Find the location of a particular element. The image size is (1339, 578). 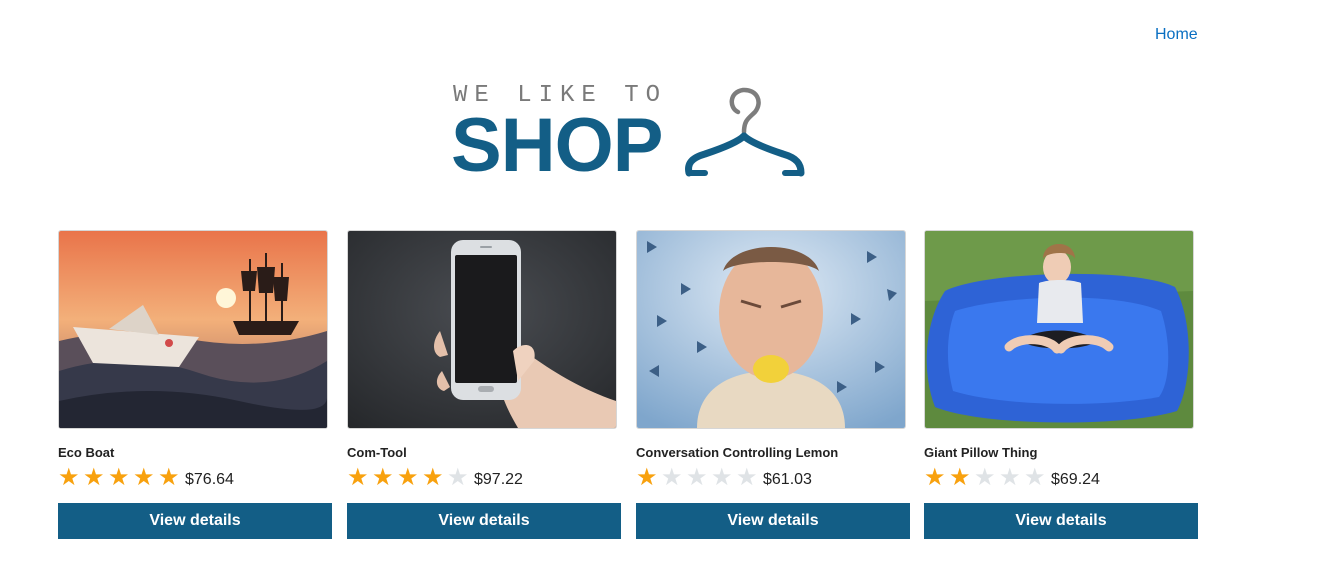

nav-home-link: Home is located at coordinates (1176, 35).